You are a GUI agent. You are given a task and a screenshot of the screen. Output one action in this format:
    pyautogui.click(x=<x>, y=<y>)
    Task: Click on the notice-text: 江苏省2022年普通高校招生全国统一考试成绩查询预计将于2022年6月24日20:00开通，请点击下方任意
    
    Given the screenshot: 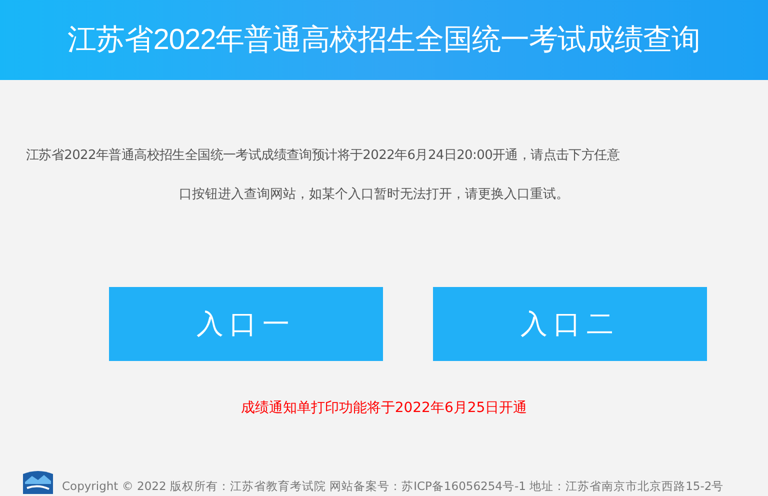 What is the action you would take?
    pyautogui.click(x=323, y=155)
    